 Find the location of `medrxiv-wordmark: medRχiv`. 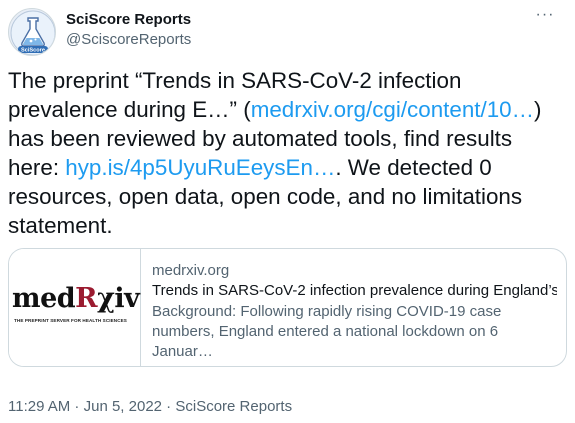

medrxiv-wordmark: medRχiv is located at coordinates (76, 298).